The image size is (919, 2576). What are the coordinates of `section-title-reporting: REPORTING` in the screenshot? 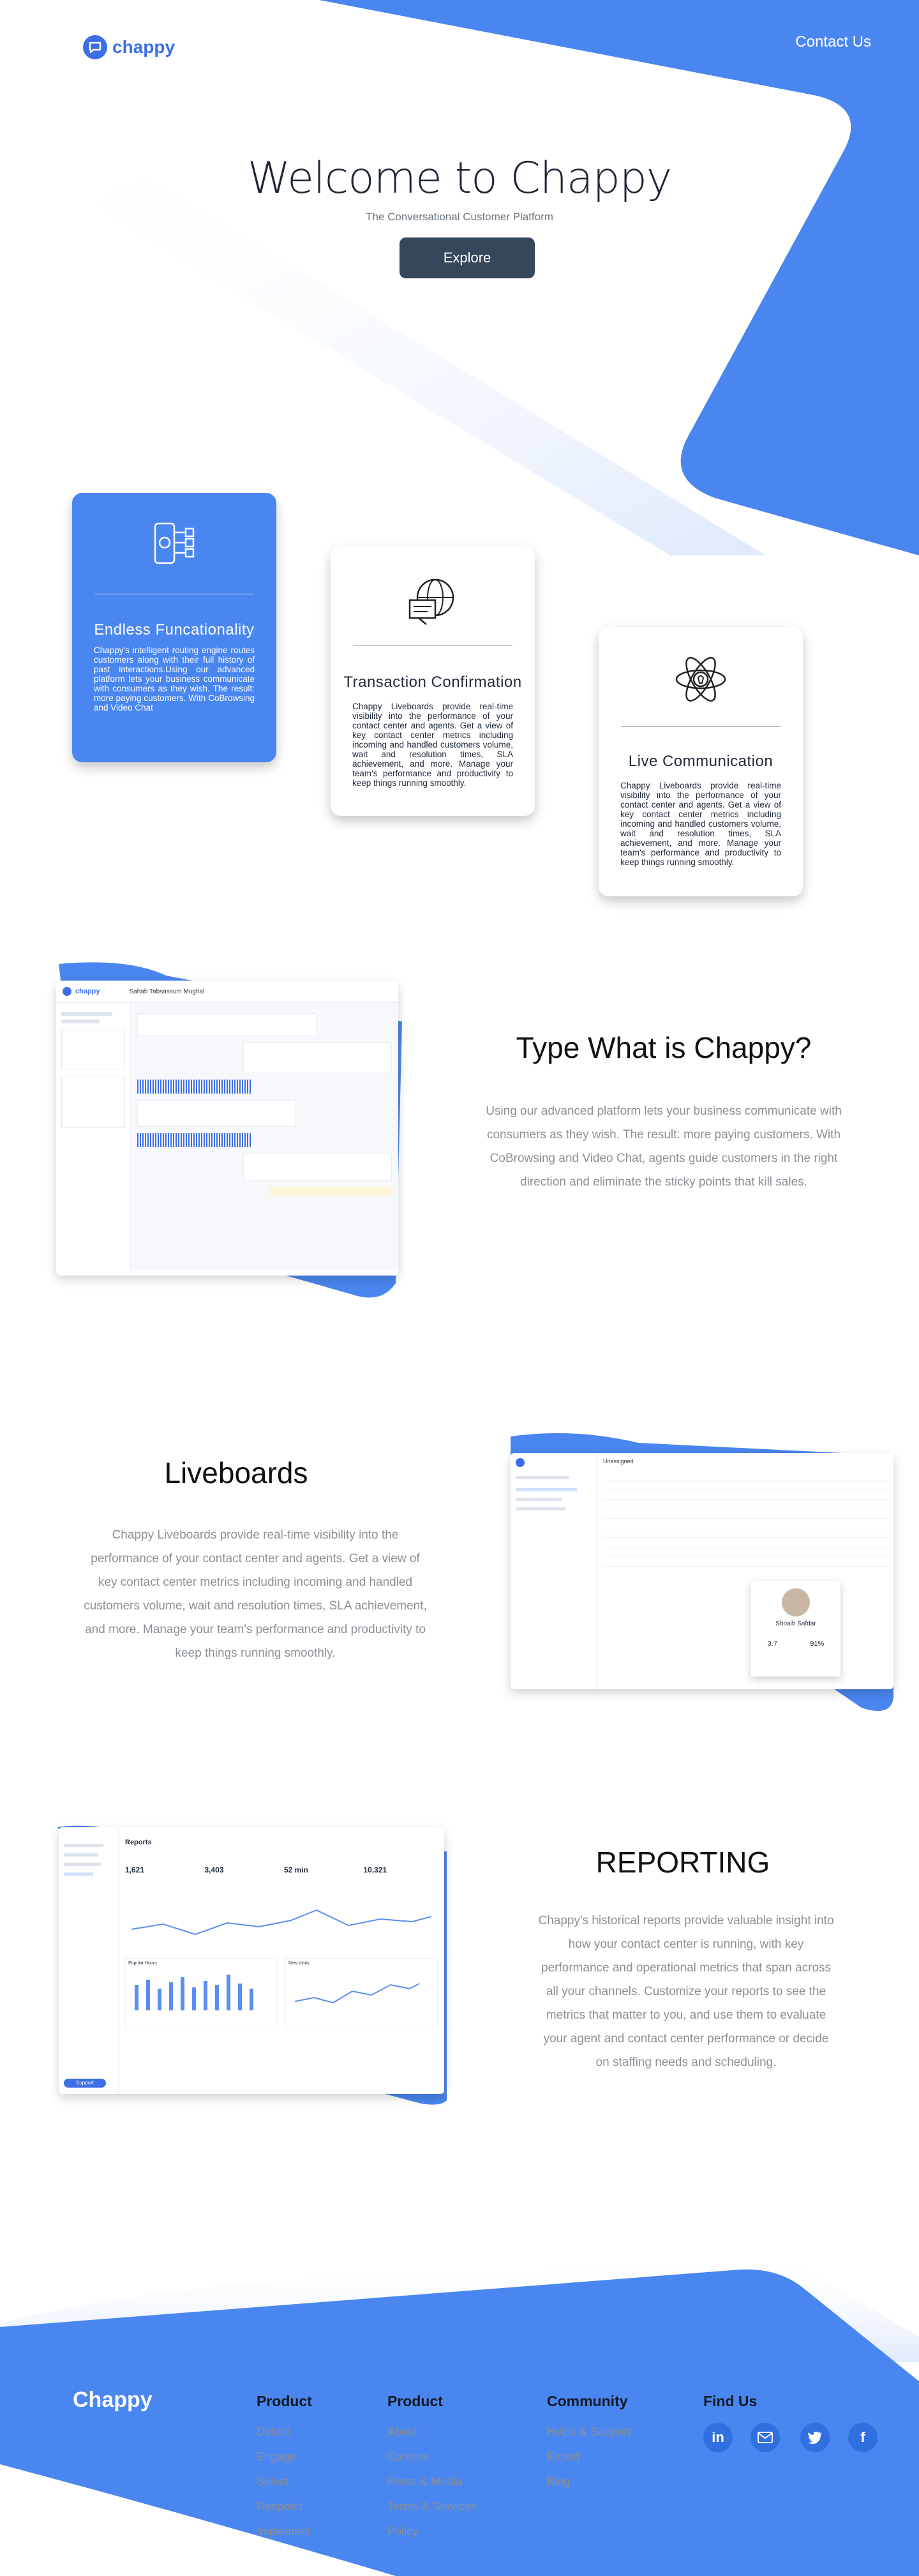 It's located at (682, 1862).